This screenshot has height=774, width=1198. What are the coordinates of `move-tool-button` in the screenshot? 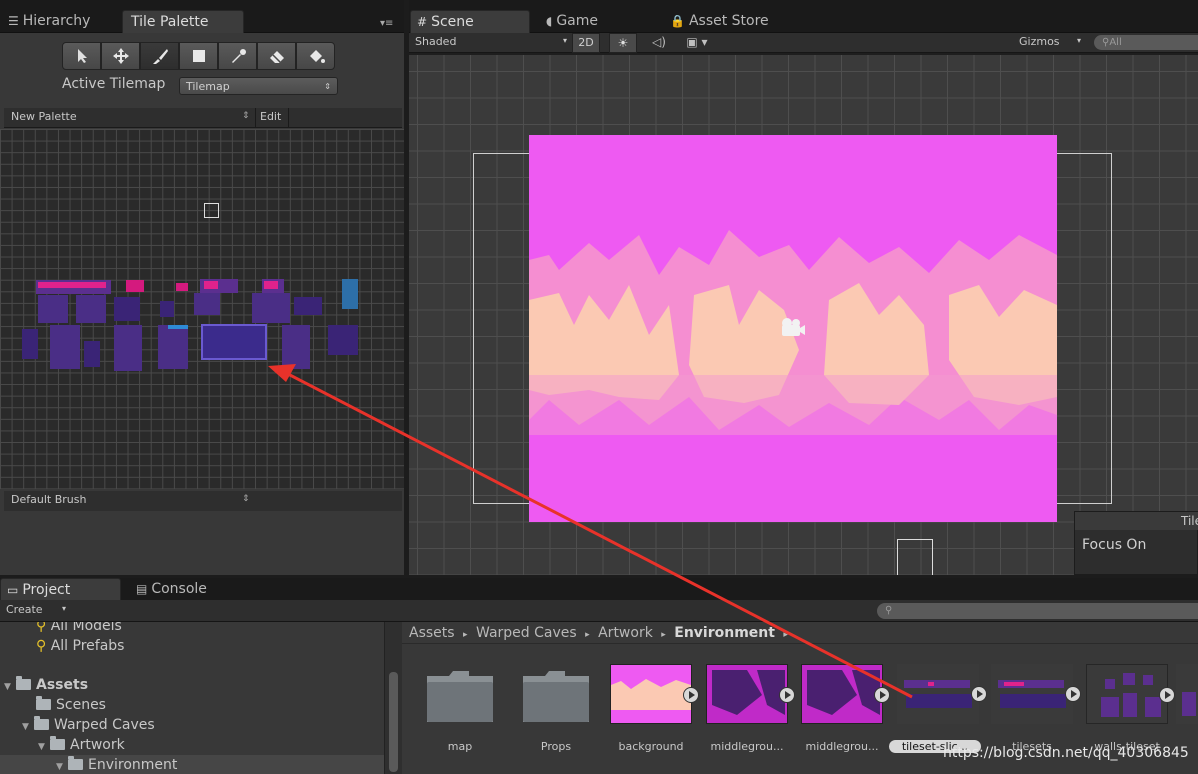 It's located at (120, 56).